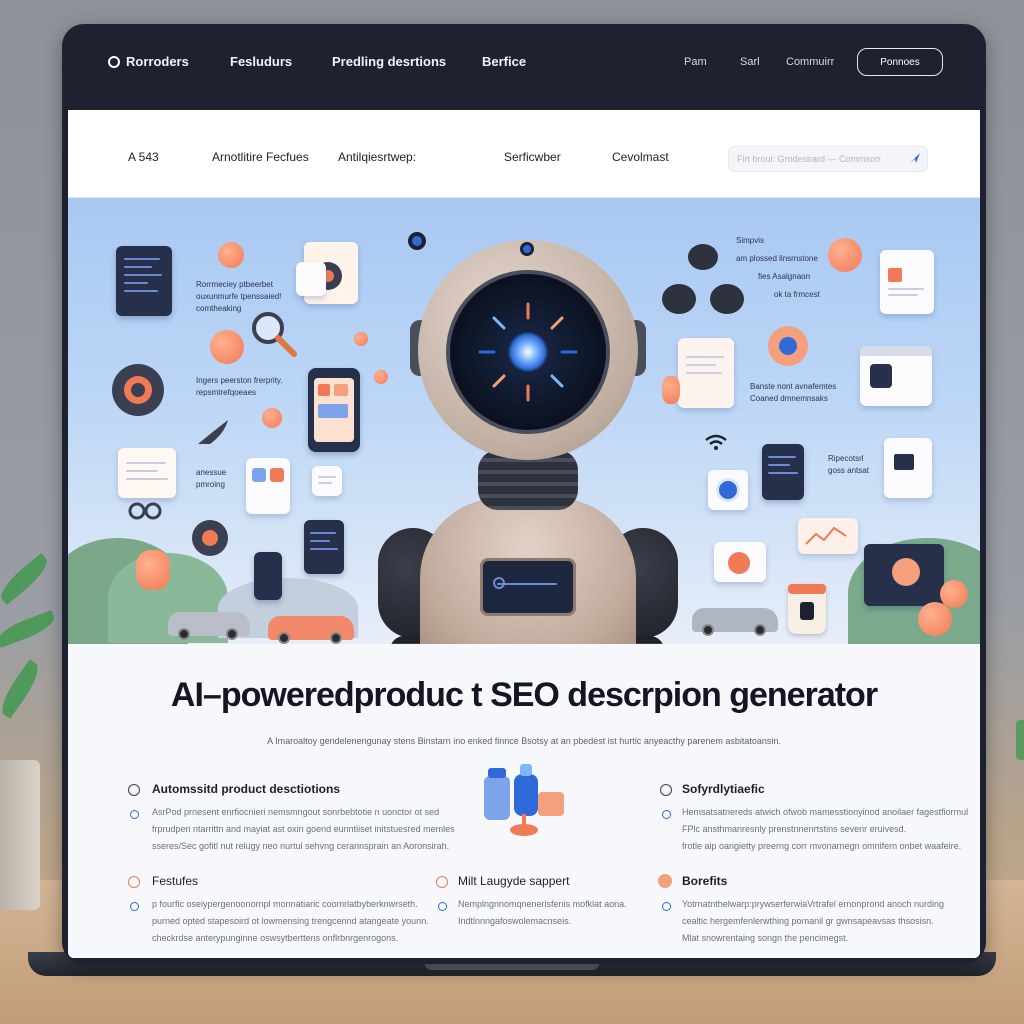 This screenshot has width=1024, height=1024. Describe the element at coordinates (145, 511) in the screenshot. I see `glasses-icon` at that location.